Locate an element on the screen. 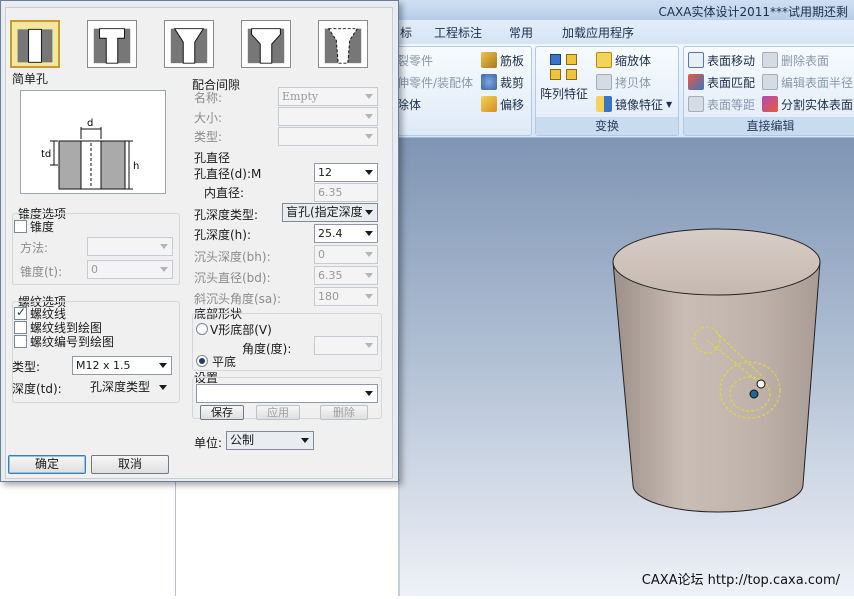 This screenshot has height=599, width=854. hole-type-tapered is located at coordinates (343, 44).